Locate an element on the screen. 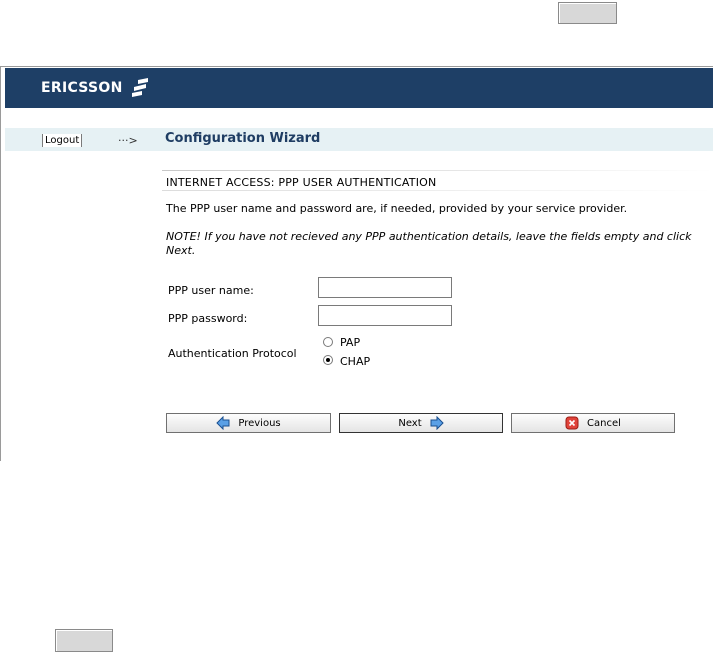 The height and width of the screenshot is (653, 713). ppp-password-input is located at coordinates (385, 315).